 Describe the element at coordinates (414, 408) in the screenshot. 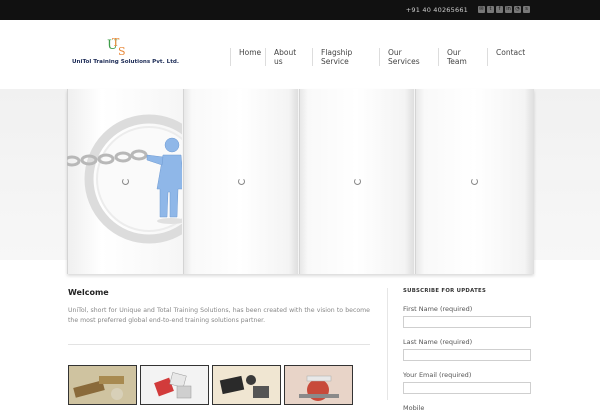

I see `mobile-label: Mobile` at that location.